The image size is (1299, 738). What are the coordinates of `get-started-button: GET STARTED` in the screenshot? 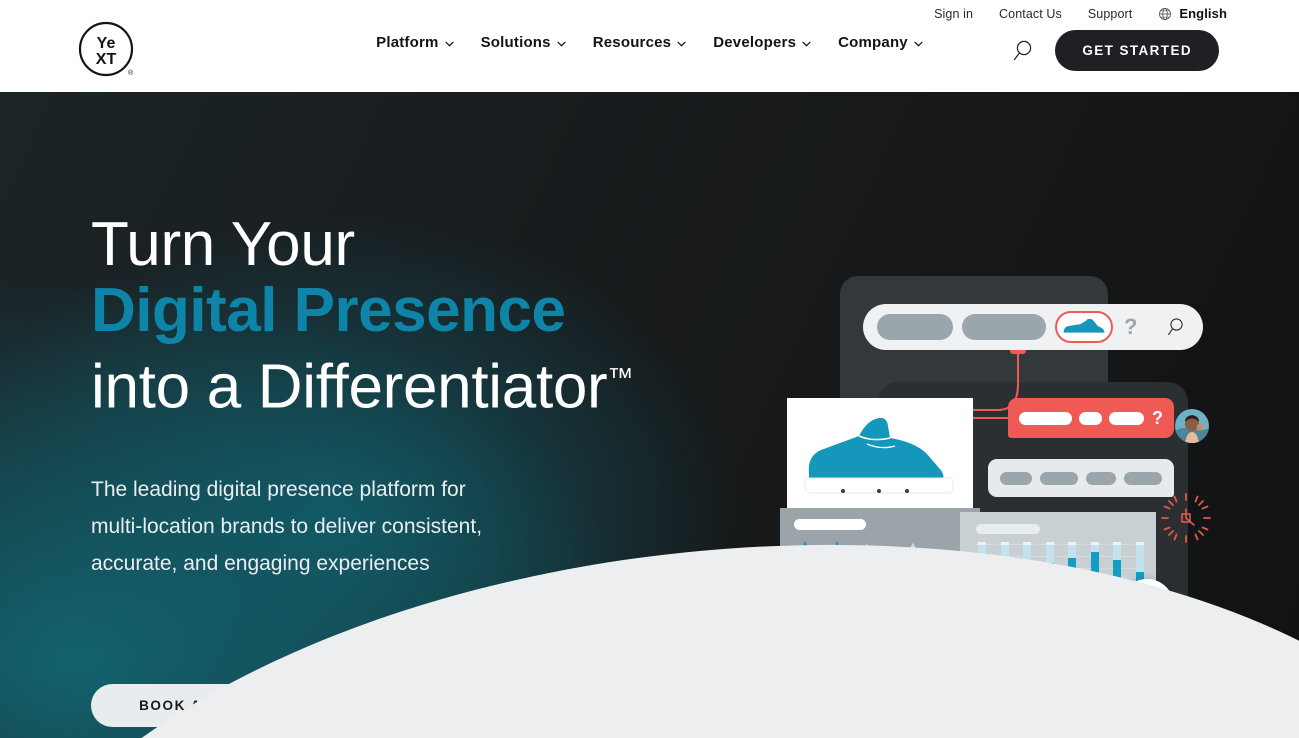 It's located at (1137, 50).